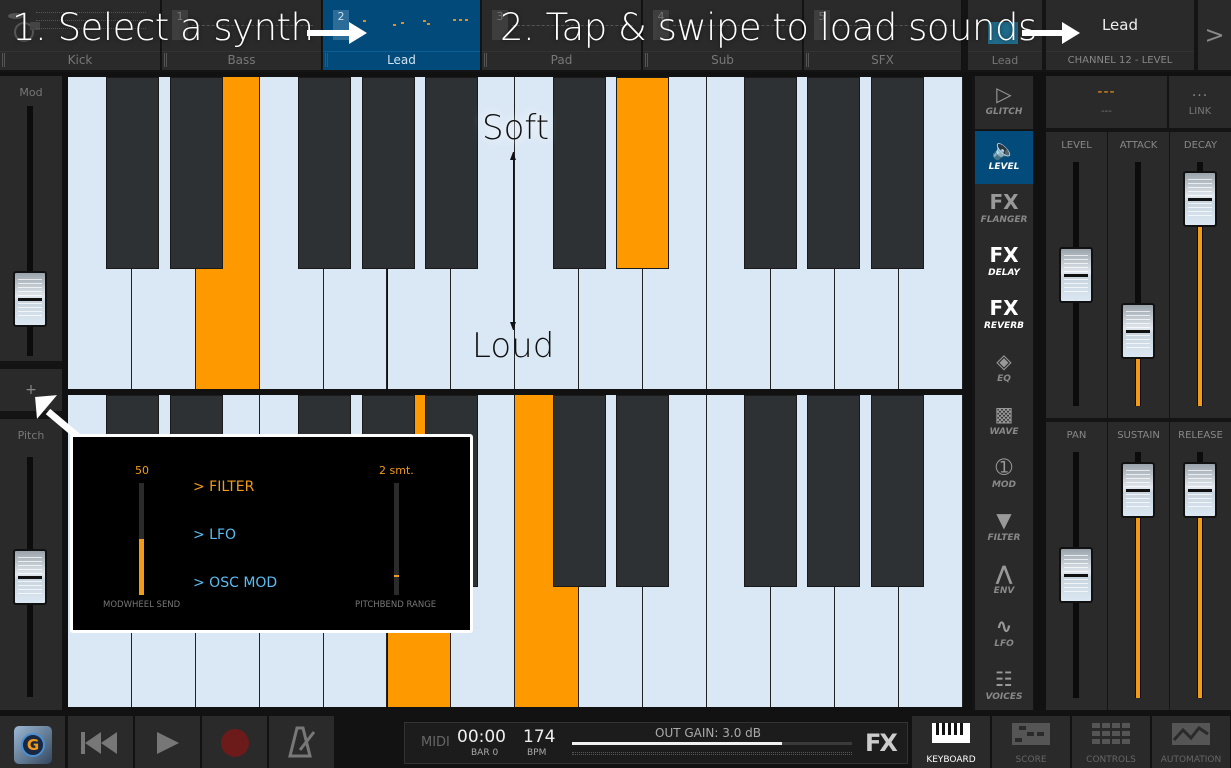  I want to click on app-menu-button: G, so click(33, 742).